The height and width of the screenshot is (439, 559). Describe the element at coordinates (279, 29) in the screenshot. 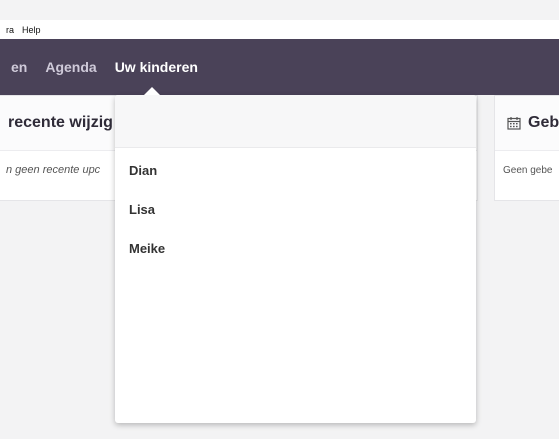

I see `menu-bar: ra Help` at that location.